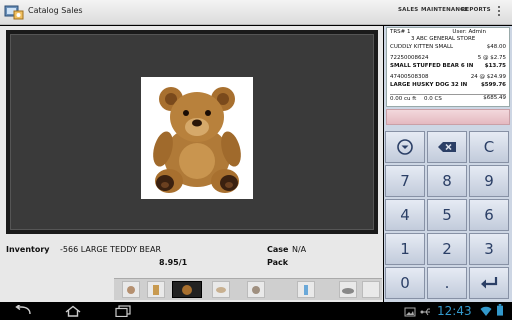 This screenshot has width=512, height=320. I want to click on enter-key, so click(489, 283).